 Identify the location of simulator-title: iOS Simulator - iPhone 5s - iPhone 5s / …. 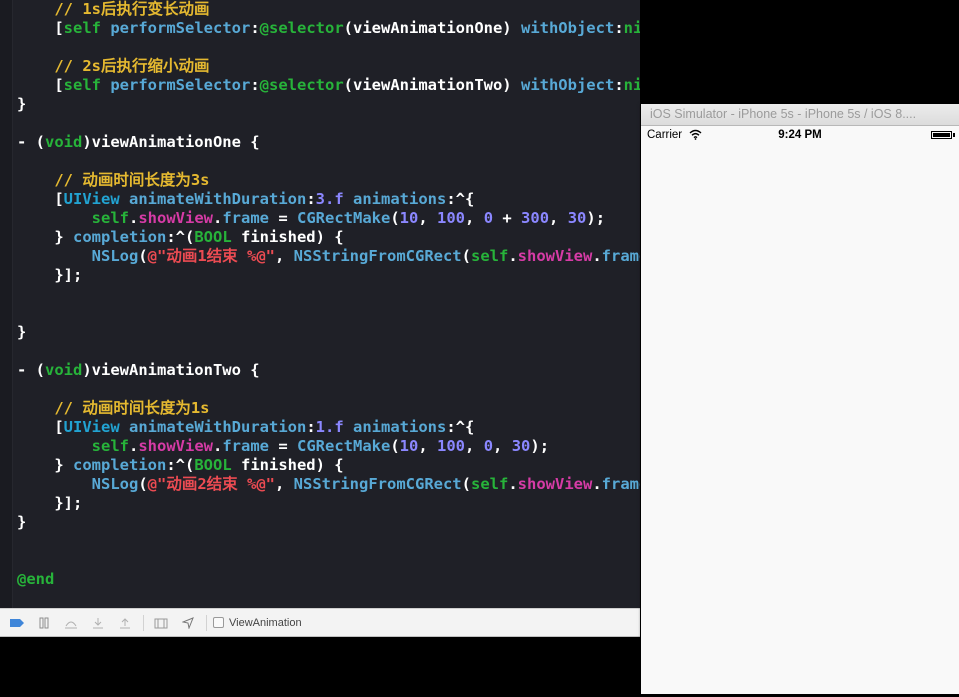
(800, 115).